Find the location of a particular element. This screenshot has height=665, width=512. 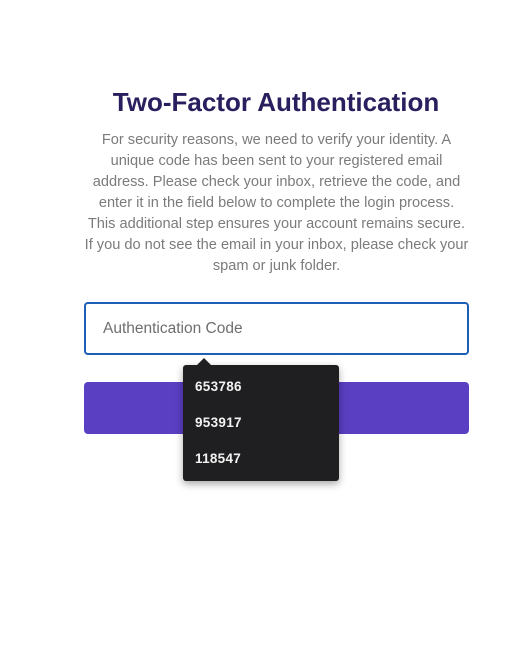

autofill-suggestions-popup: 653786 953917 118547 is located at coordinates (261, 419).